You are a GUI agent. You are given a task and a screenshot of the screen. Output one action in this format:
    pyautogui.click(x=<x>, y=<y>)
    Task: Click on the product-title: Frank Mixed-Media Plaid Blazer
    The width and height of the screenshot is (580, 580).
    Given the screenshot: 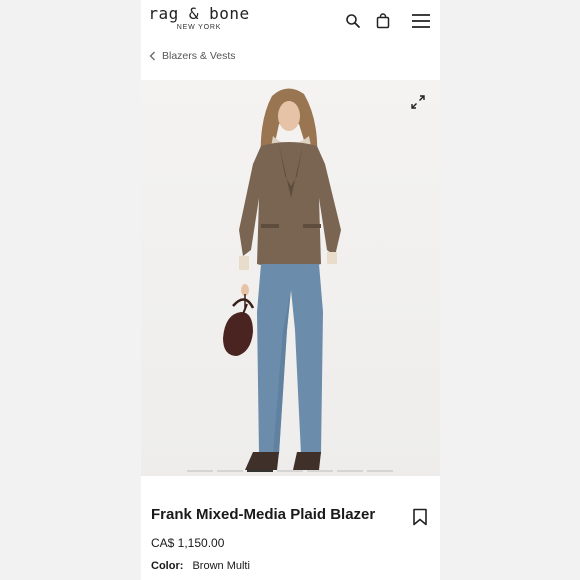 What is the action you would take?
    pyautogui.click(x=263, y=514)
    